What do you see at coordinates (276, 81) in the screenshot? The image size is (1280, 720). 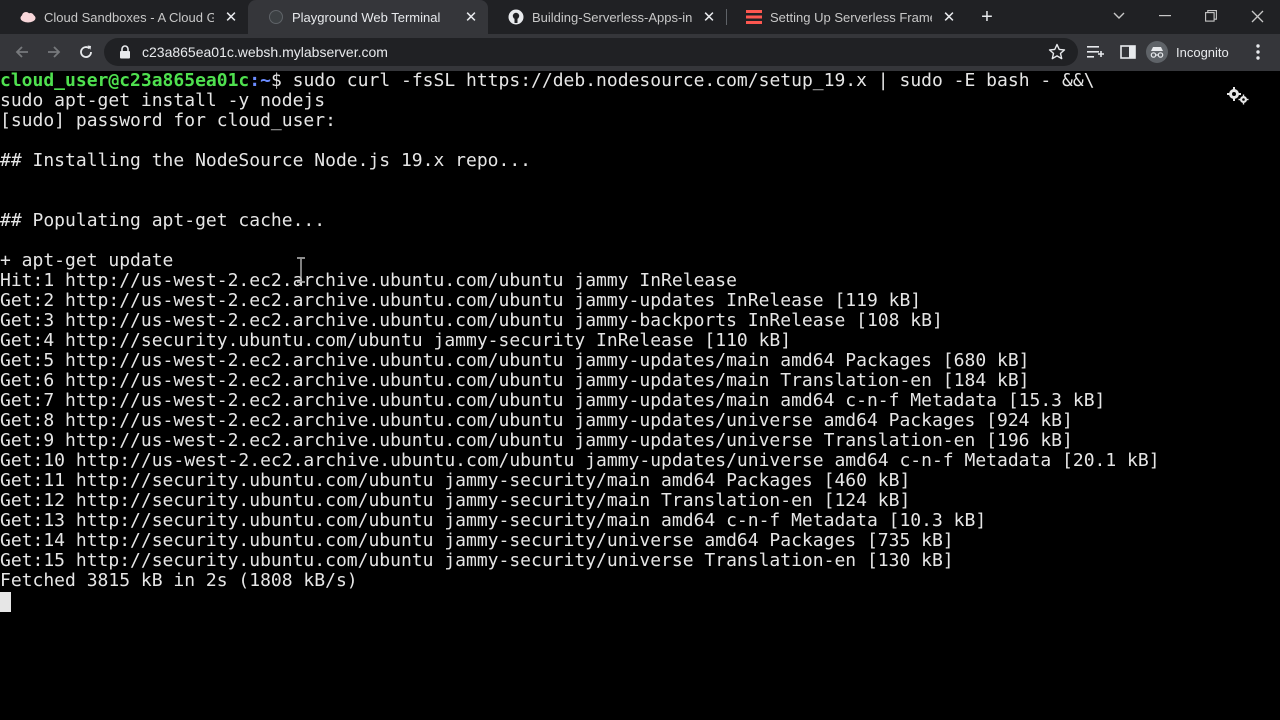 I see `prompt-symbol: $` at bounding box center [276, 81].